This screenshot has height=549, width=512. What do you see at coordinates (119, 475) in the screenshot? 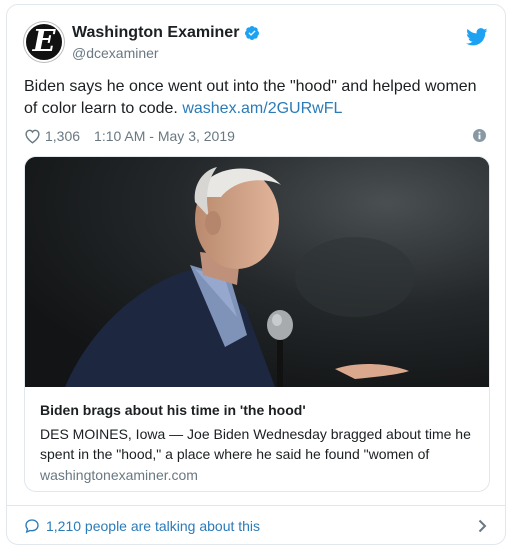
I see `card-domain: washingtonexaminer.com` at bounding box center [119, 475].